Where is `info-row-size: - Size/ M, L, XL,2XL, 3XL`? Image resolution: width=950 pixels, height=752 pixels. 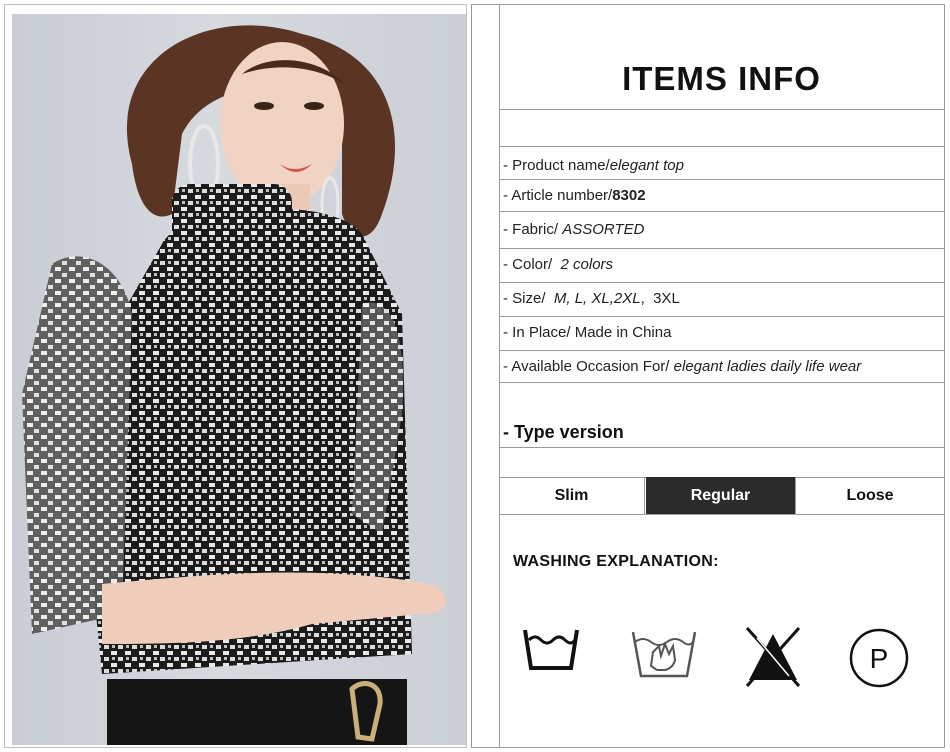 info-row-size: - Size/ M, L, XL,2XL, 3XL is located at coordinates (591, 298).